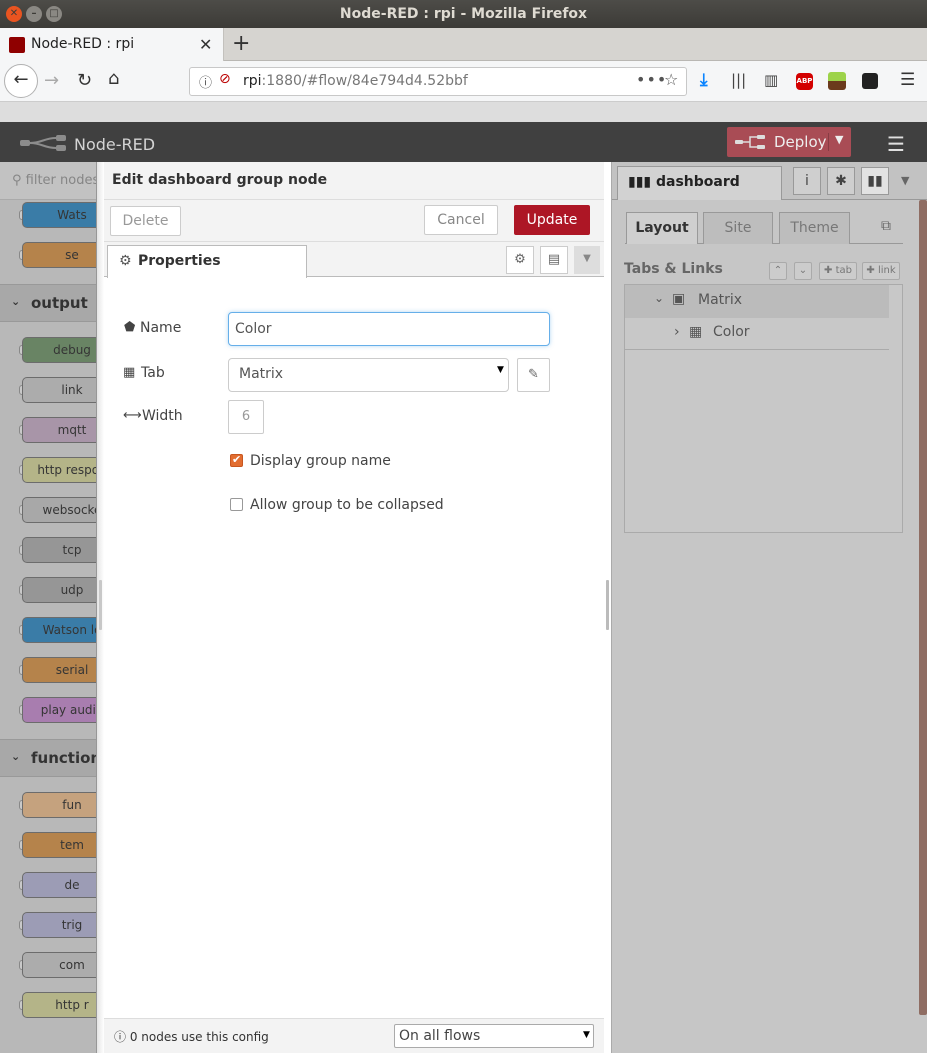 This screenshot has height=1053, width=927. I want to click on sidebar-tabs-caret-icon: ▼, so click(905, 180).